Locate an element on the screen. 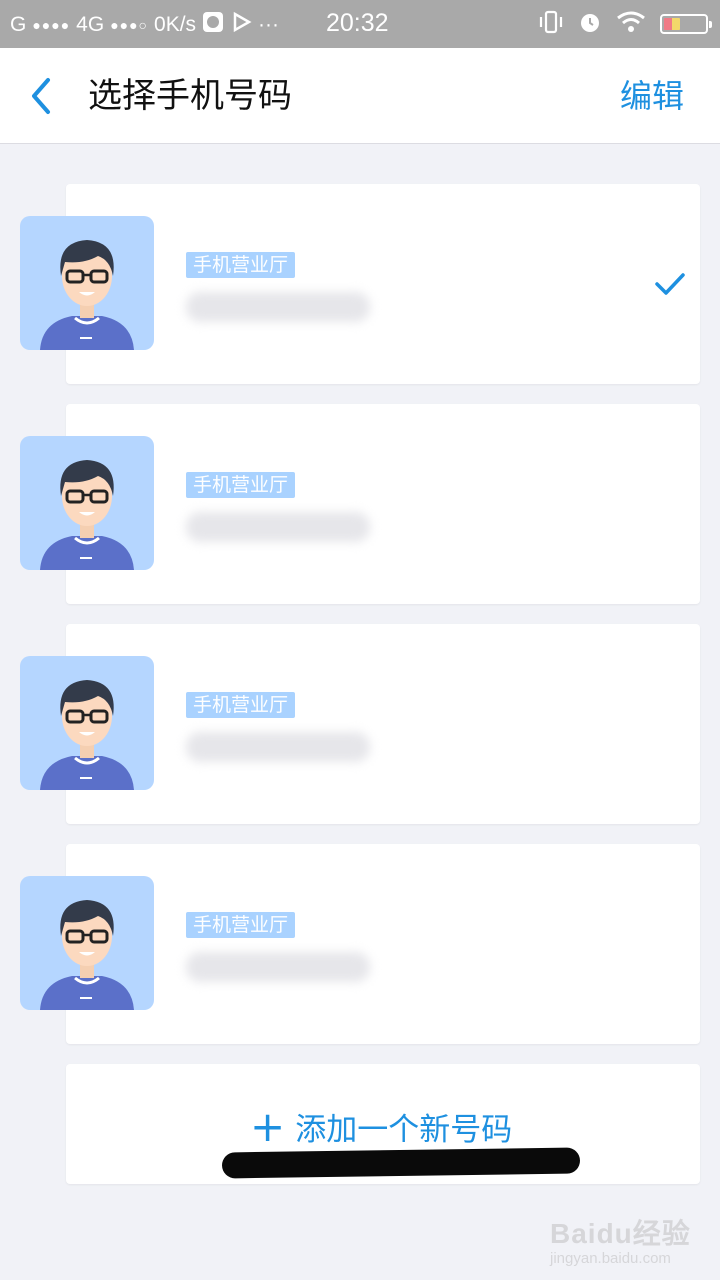  watermark-url: jingyan.baidu.com is located at coordinates (610, 1258).